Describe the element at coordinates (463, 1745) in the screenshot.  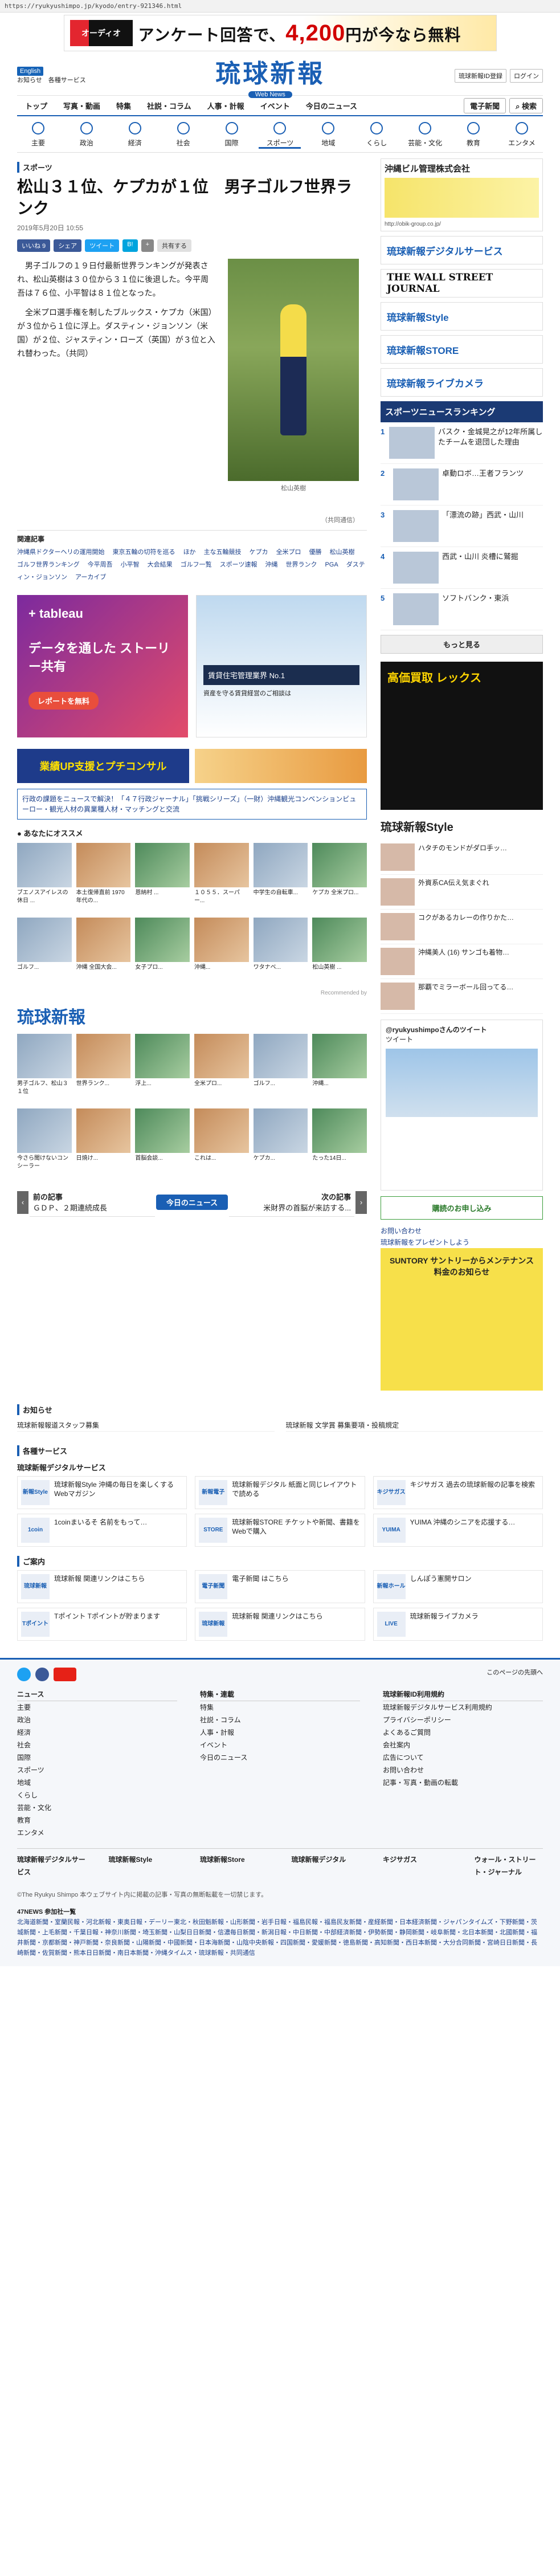
I see `footer-link: 会社案内` at that location.